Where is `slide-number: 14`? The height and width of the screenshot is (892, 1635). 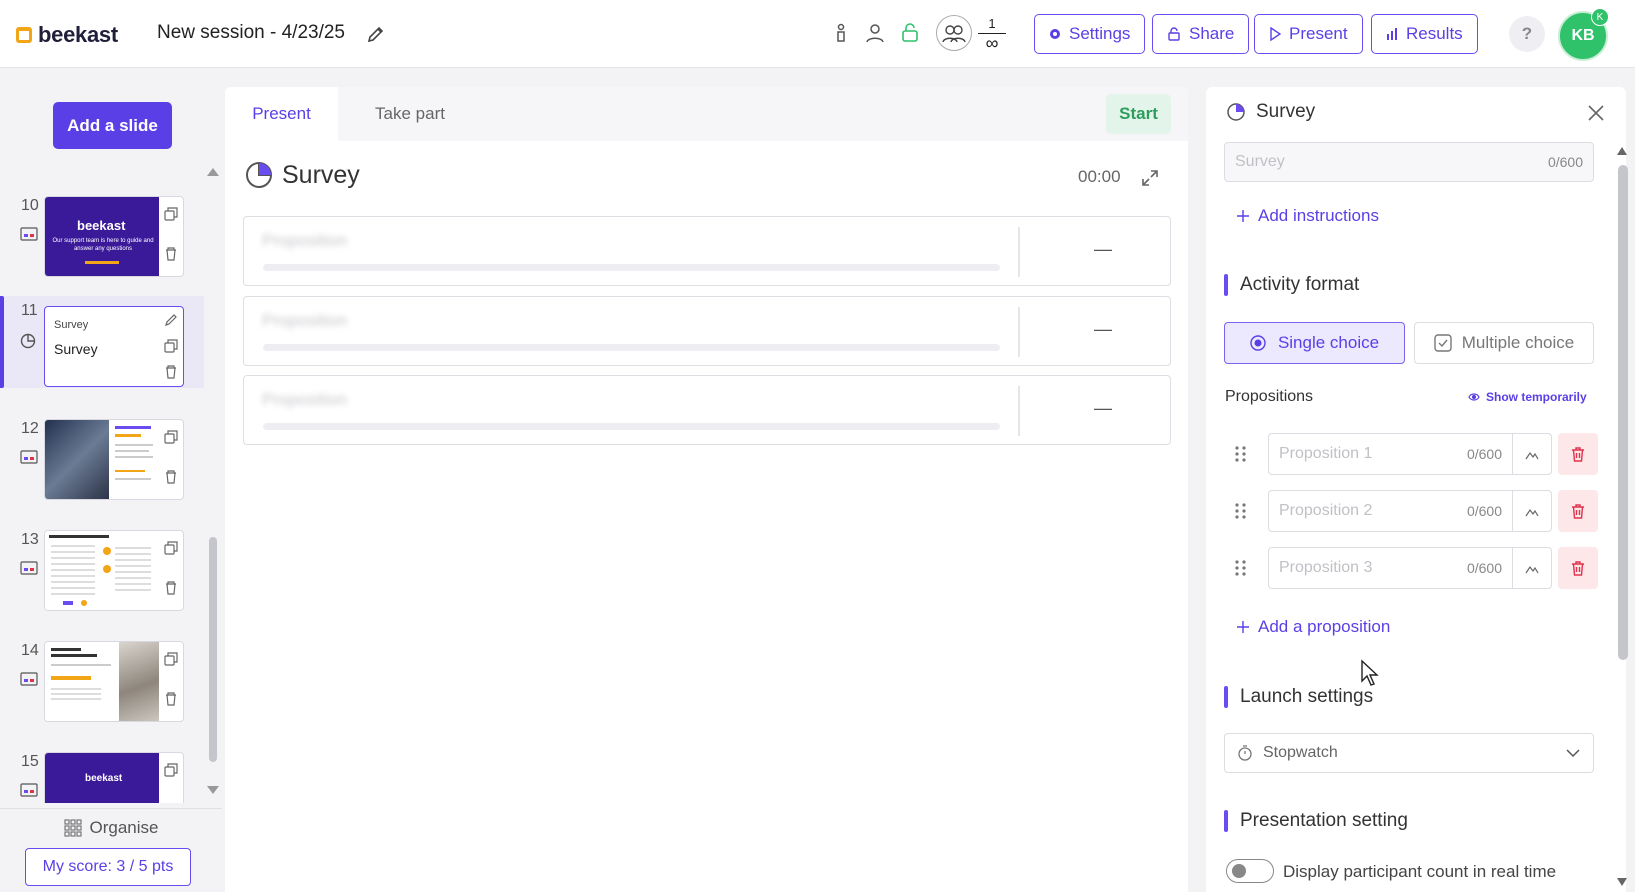 slide-number: 14 is located at coordinates (30, 650).